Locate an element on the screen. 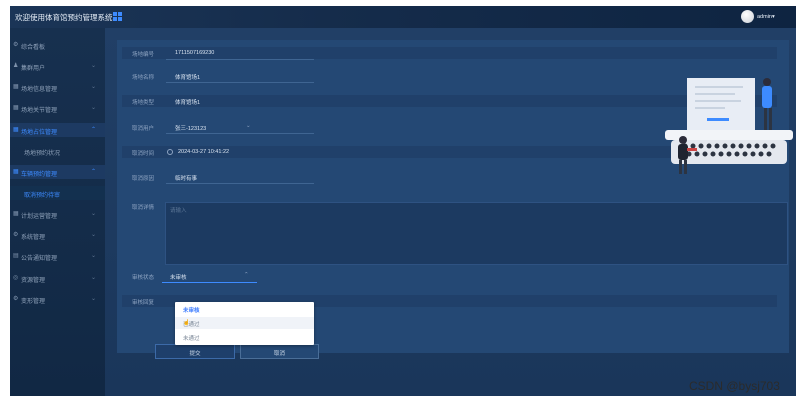 This screenshot has width=812, height=404. person-head is located at coordinates (767, 82).